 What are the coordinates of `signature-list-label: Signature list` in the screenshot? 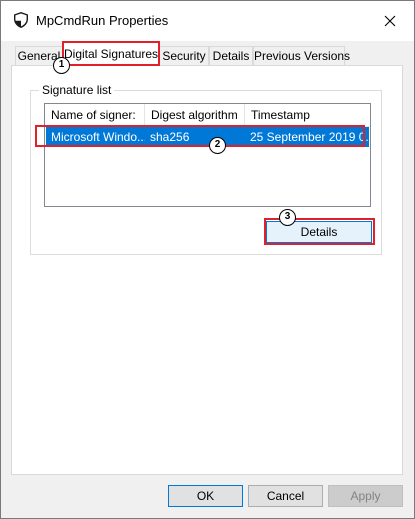 It's located at (77, 90).